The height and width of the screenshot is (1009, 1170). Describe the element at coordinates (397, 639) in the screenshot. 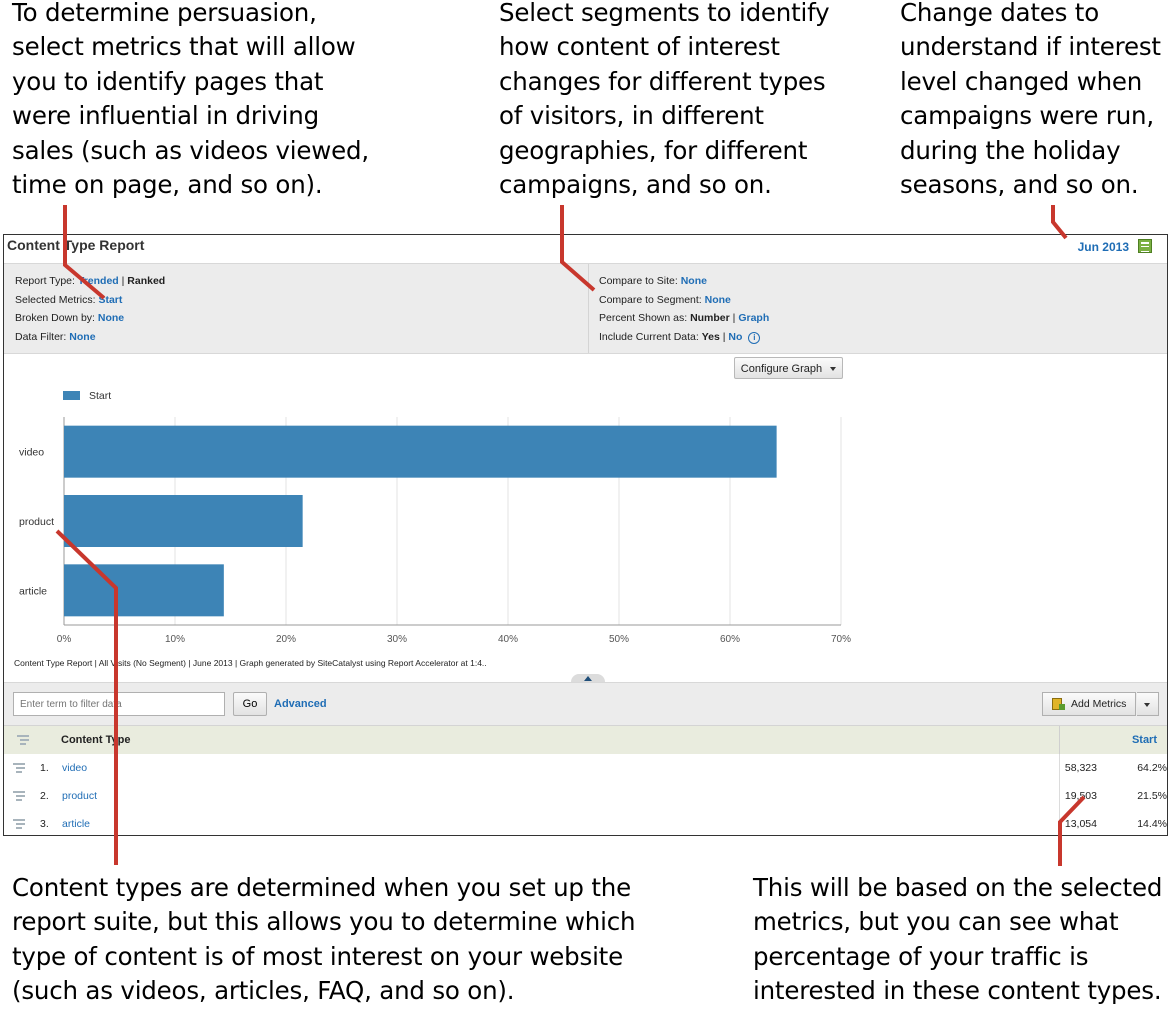

I see `x-tick-label: 30%` at that location.